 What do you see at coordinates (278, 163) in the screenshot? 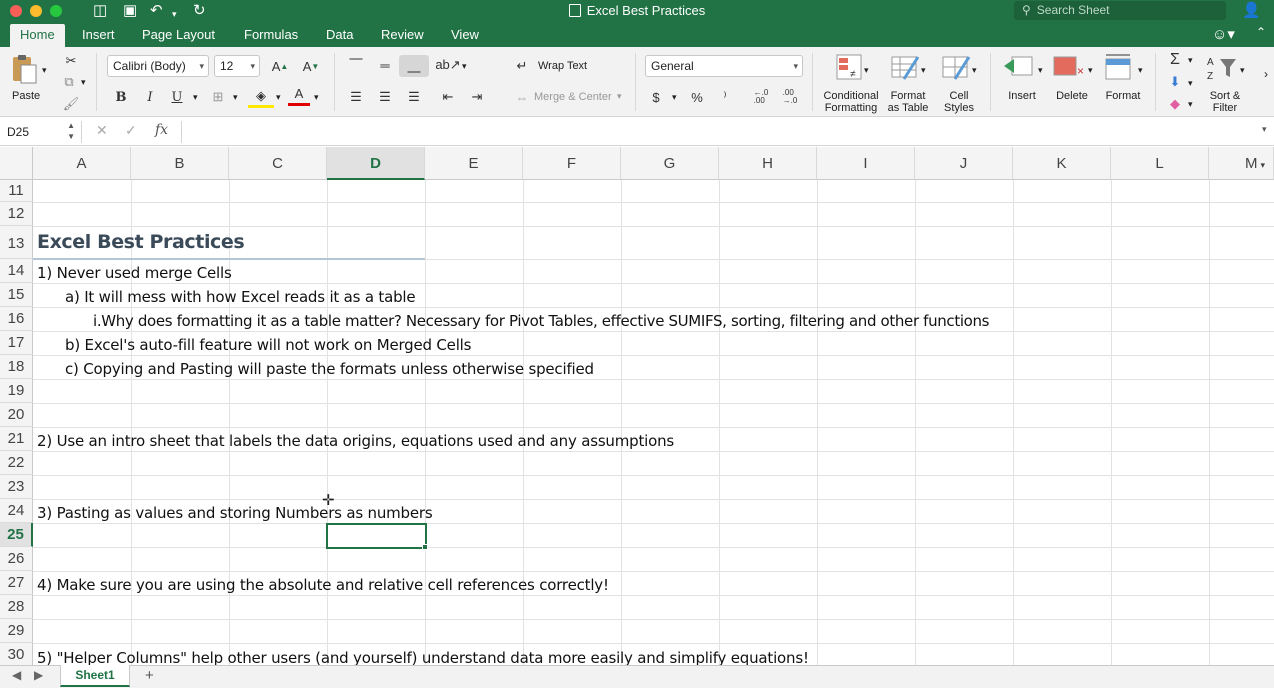
I see `column-header-c: C` at bounding box center [278, 163].